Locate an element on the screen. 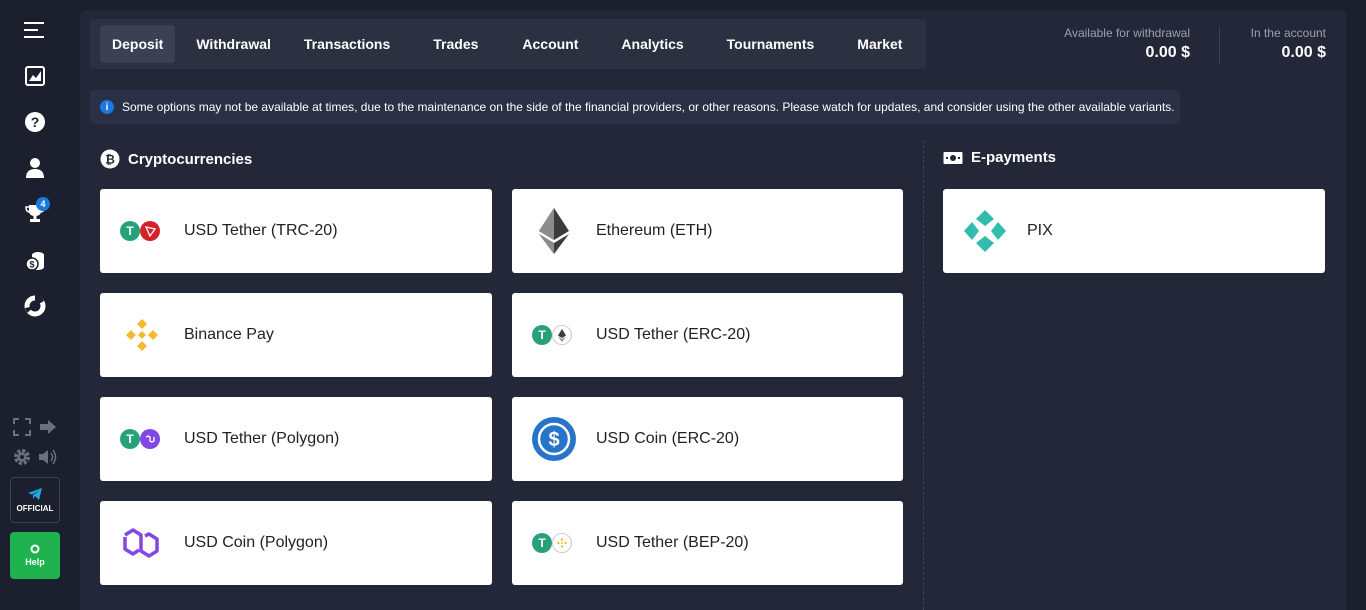 The height and width of the screenshot is (610, 1366). payment-usdc-erc20: $ USD Coin (ERC-20) is located at coordinates (707, 439).